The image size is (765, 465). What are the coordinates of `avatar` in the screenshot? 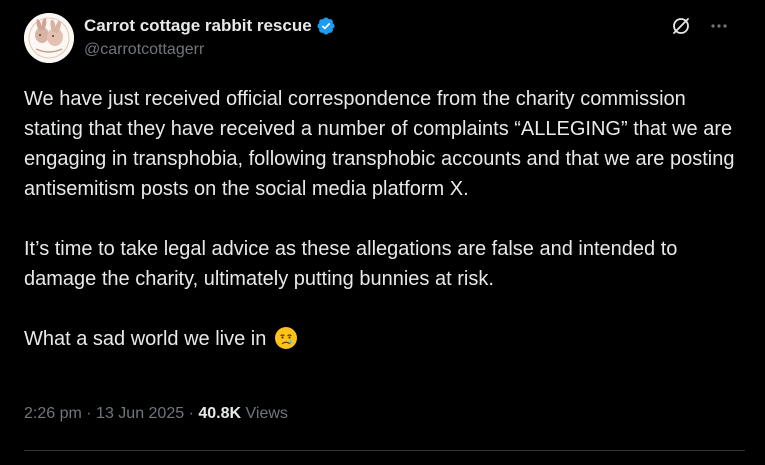 It's located at (49, 38).